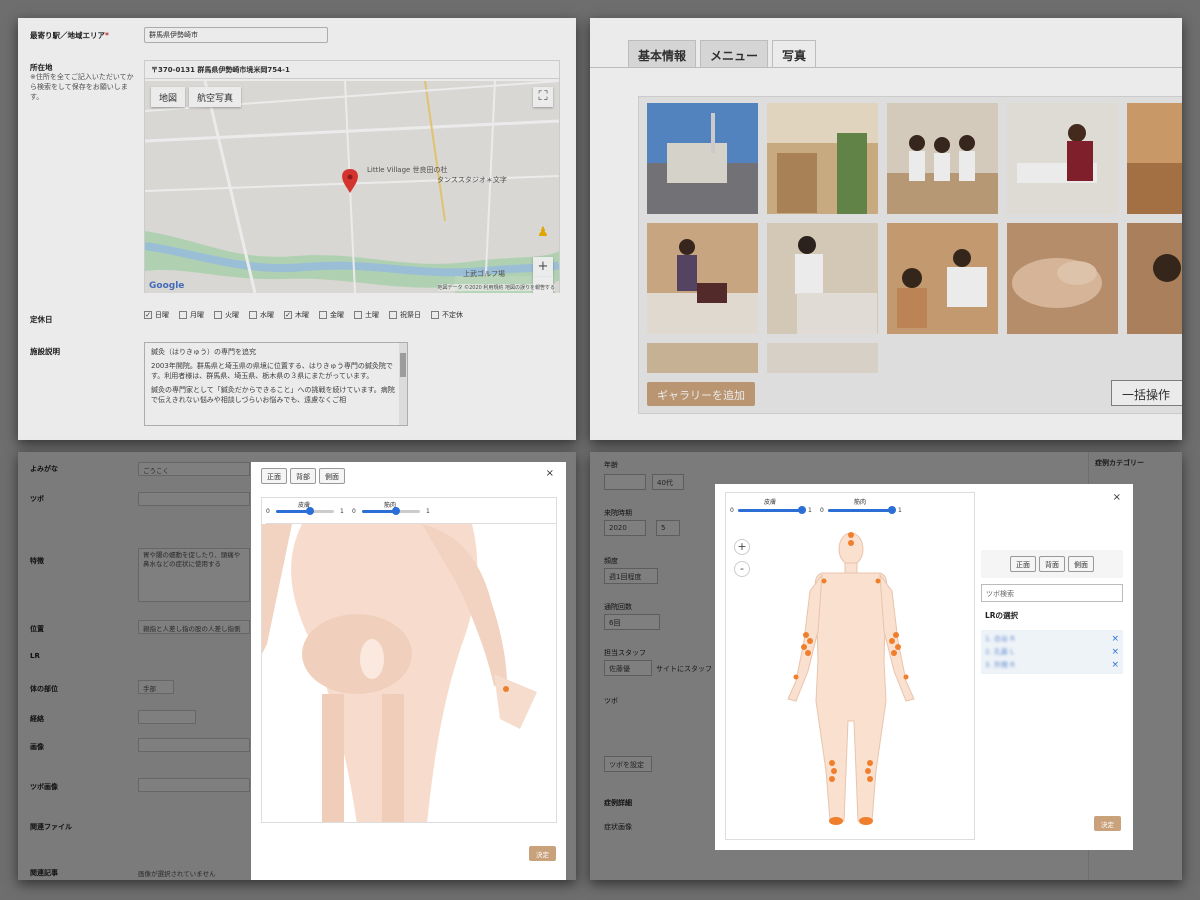  I want to click on view-buttons: 正面 背面 側面, so click(1052, 564).